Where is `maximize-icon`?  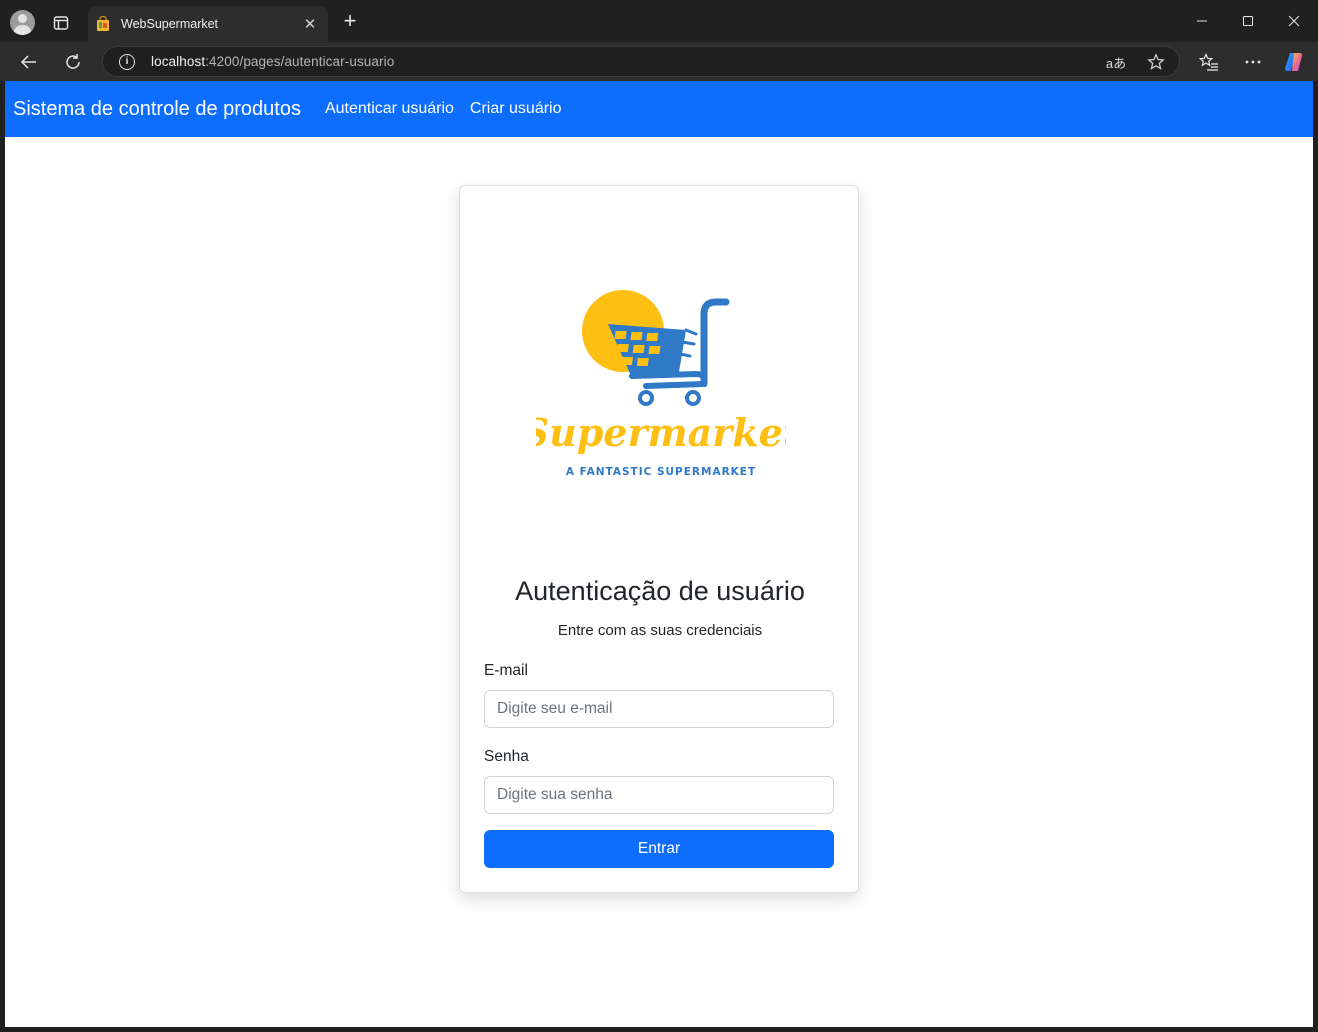
maximize-icon is located at coordinates (1248, 21).